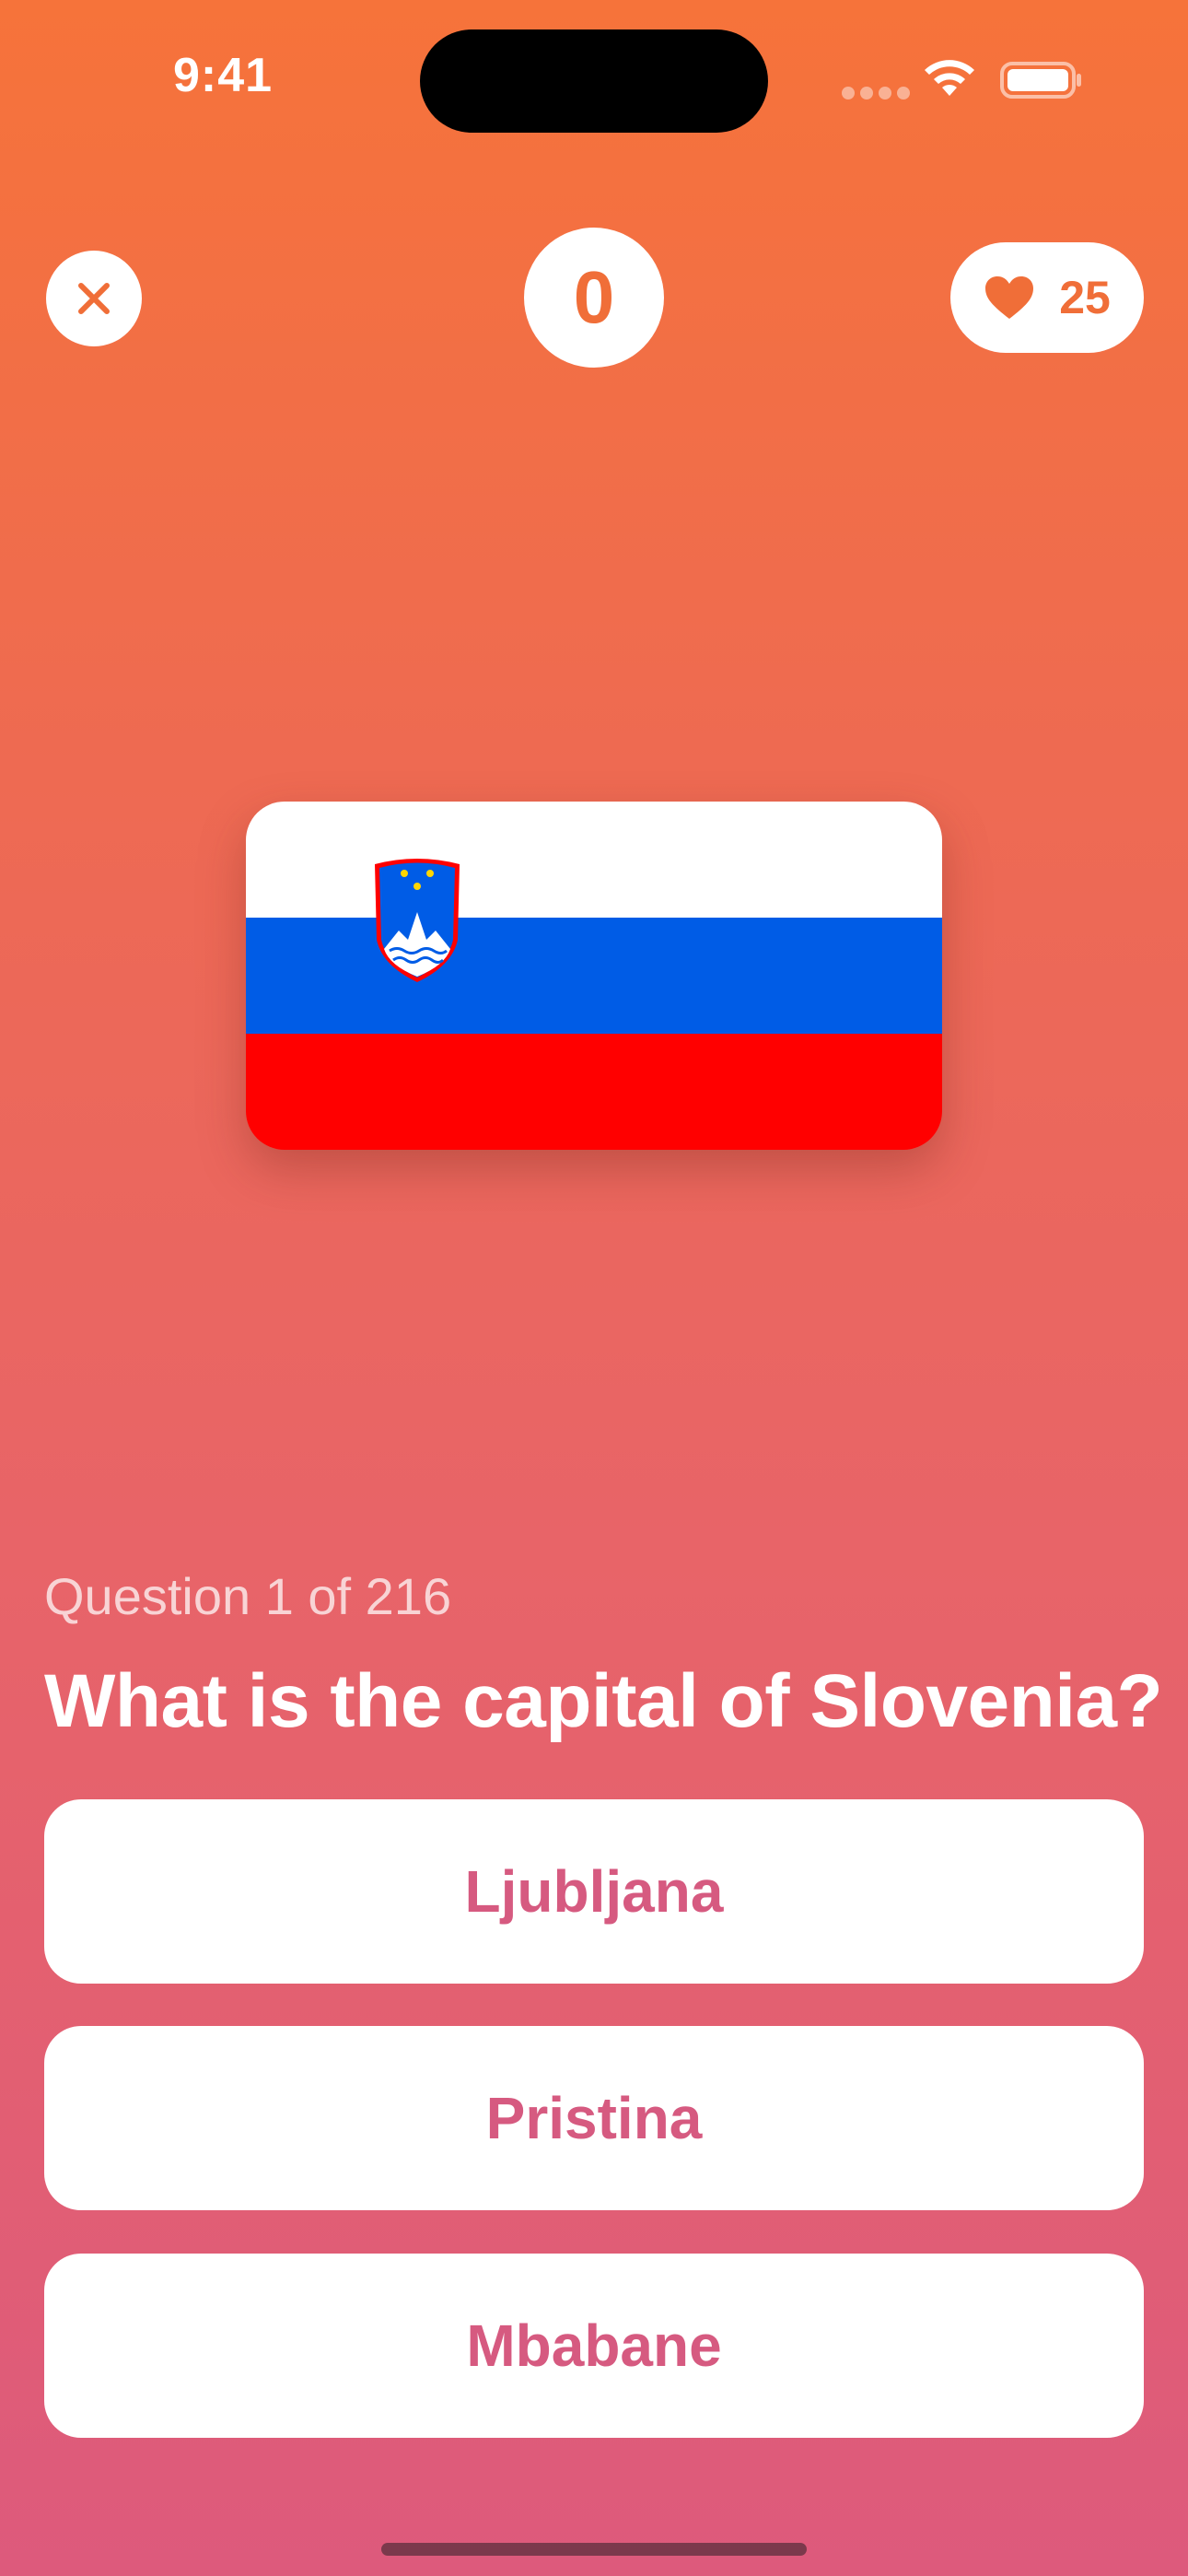 This screenshot has height=2576, width=1188. What do you see at coordinates (1047, 297) in the screenshot?
I see `lives-counter: 25` at bounding box center [1047, 297].